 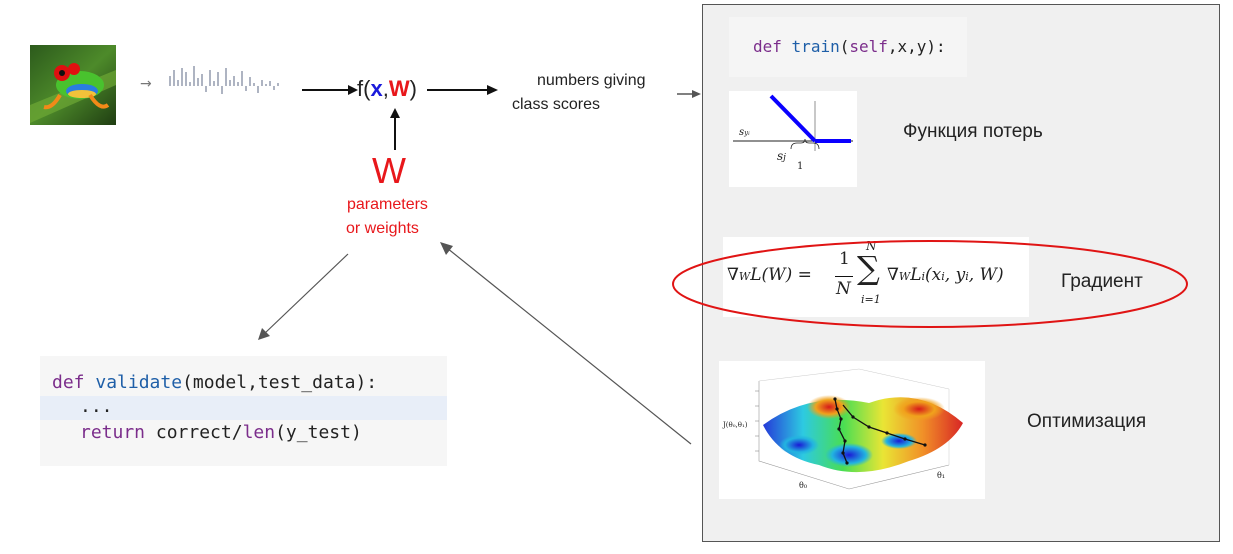 What do you see at coordinates (413, 88) in the screenshot?
I see `function-suffix: )` at bounding box center [413, 88].